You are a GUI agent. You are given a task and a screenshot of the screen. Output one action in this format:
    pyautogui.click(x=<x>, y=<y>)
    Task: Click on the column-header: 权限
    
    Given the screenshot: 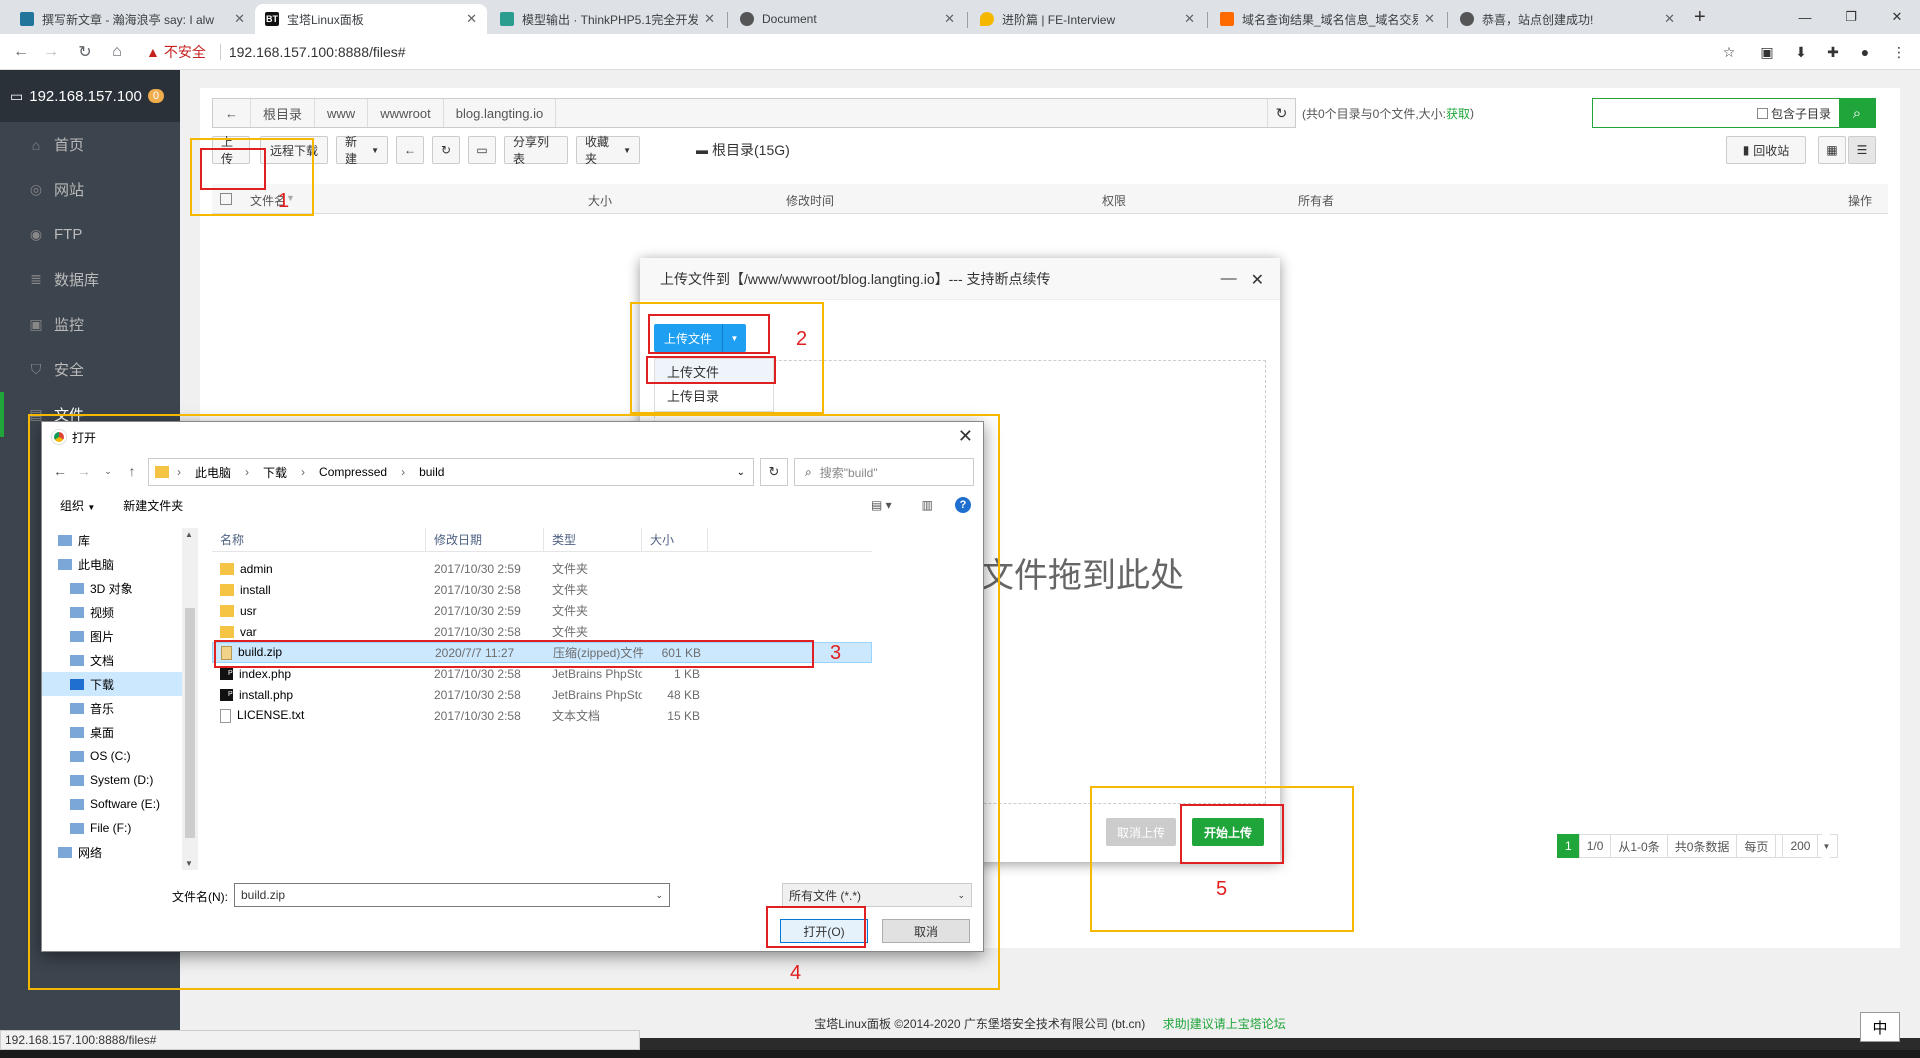 What is the action you would take?
    pyautogui.click(x=1114, y=200)
    